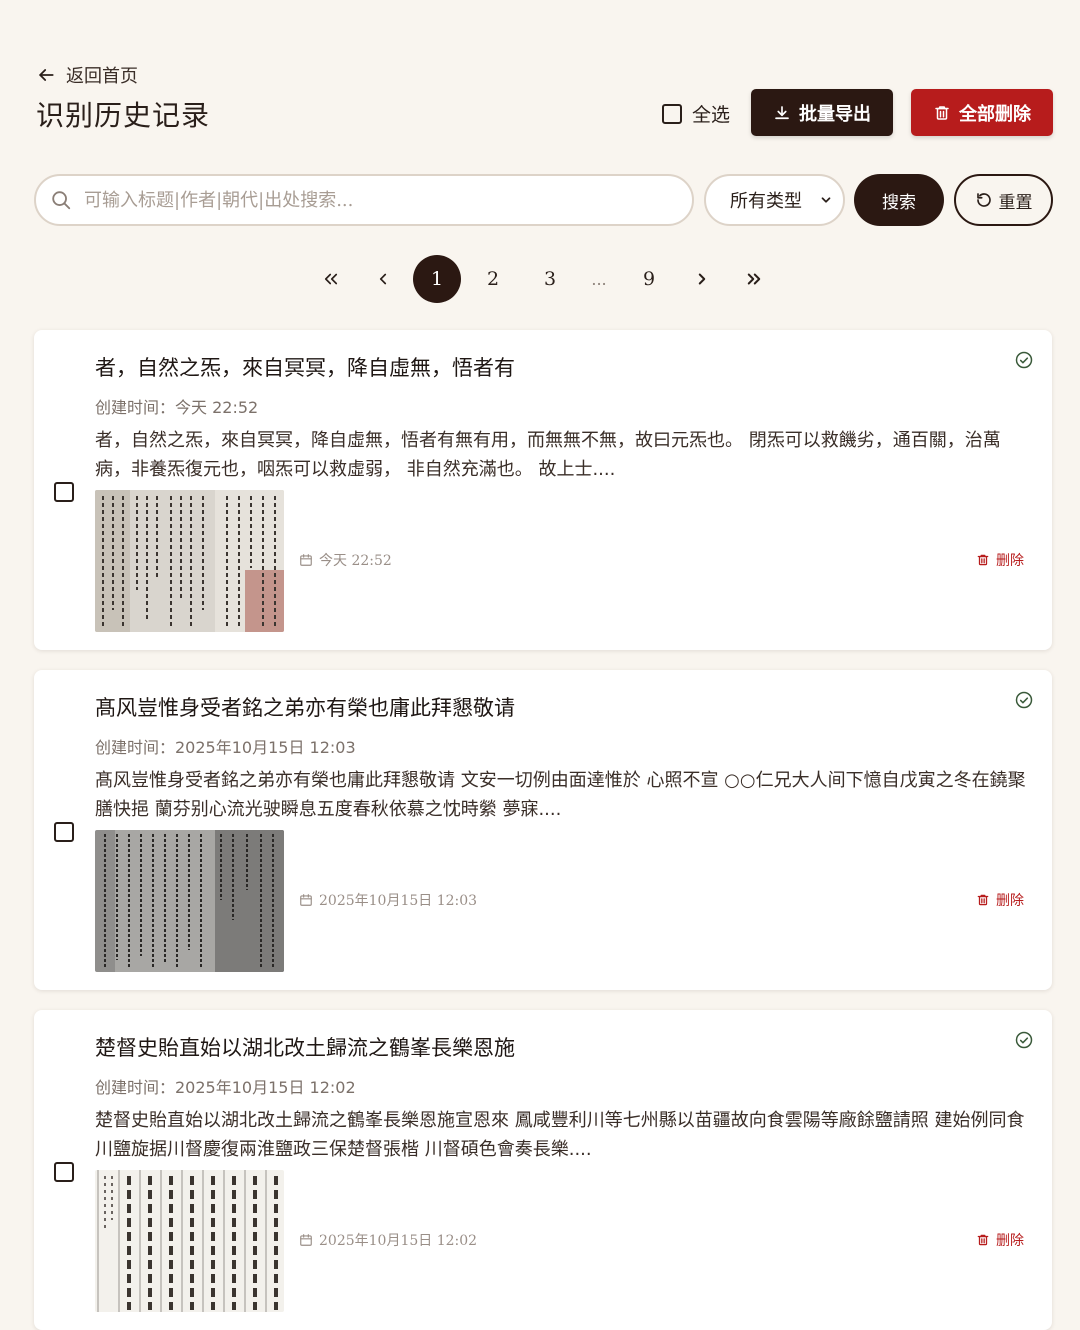  What do you see at coordinates (305, 367) in the screenshot?
I see `record-title: 者，自然之炁，來自冥冥，降自虛無，悟者有` at bounding box center [305, 367].